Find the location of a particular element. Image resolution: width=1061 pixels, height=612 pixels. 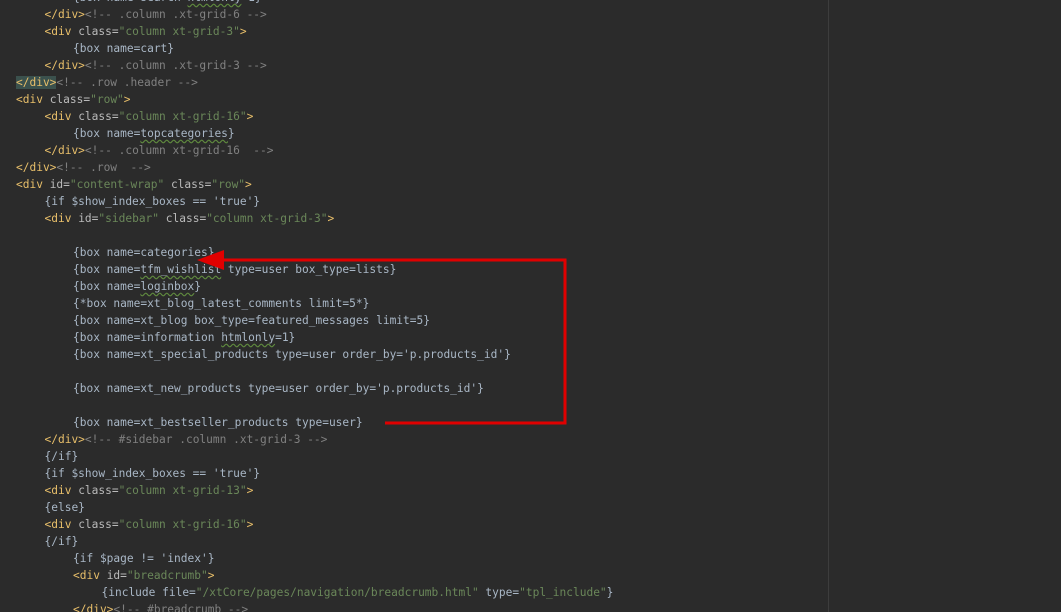

code-line: </div><!-- .column xt-grid-16 --> is located at coordinates (314, 150).